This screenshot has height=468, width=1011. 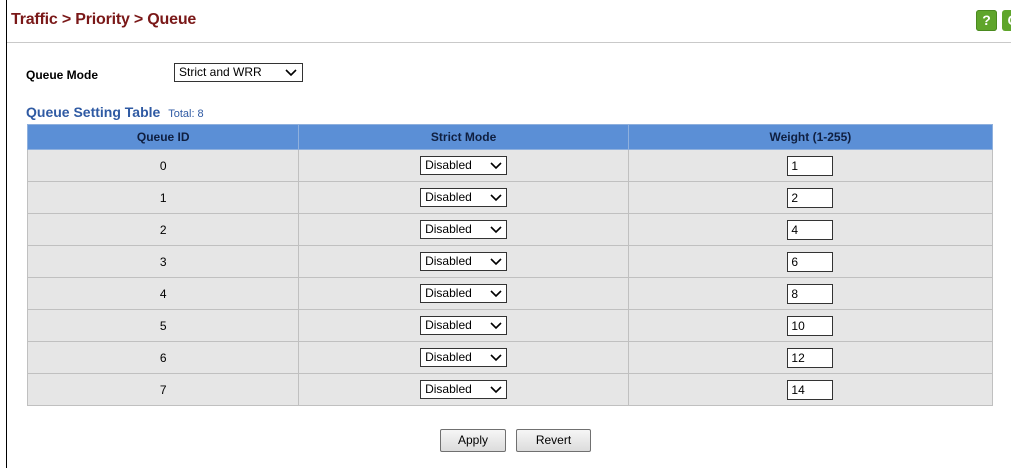 I want to click on table-row: 5 Disabled 10, so click(x=510, y=325).